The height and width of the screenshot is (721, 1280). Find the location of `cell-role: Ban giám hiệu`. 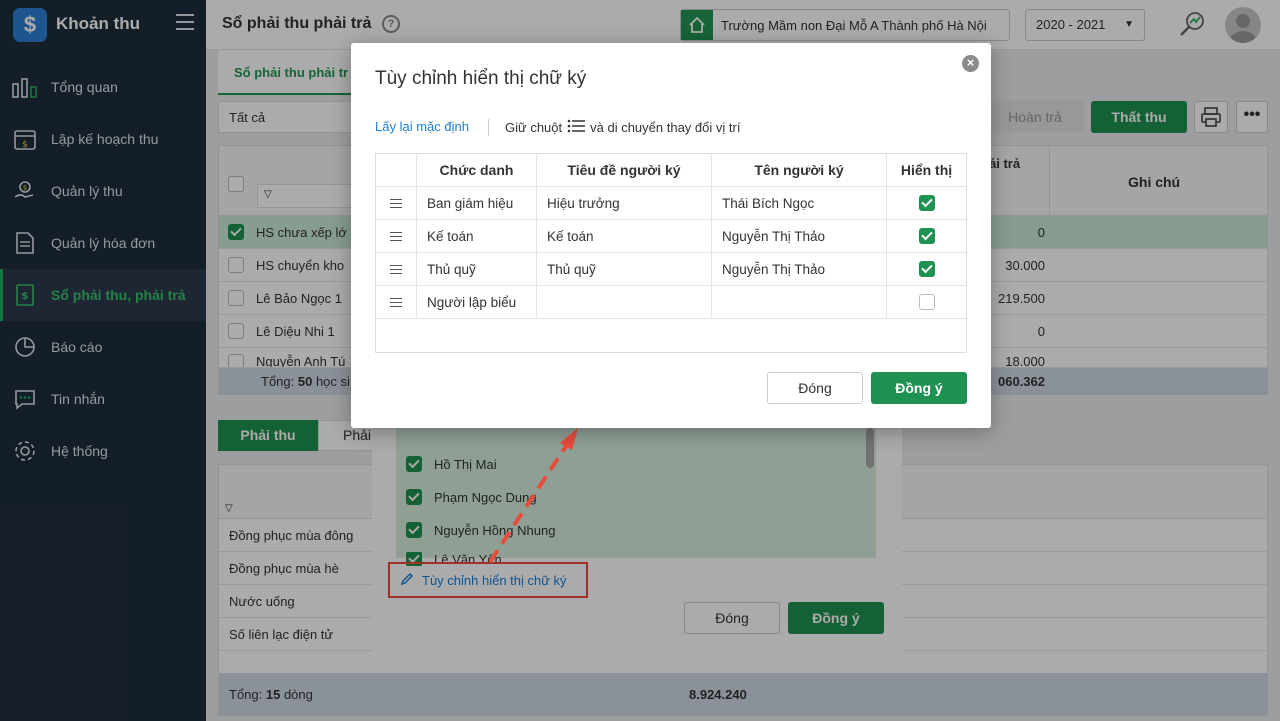

cell-role: Ban giám hiệu is located at coordinates (477, 203).